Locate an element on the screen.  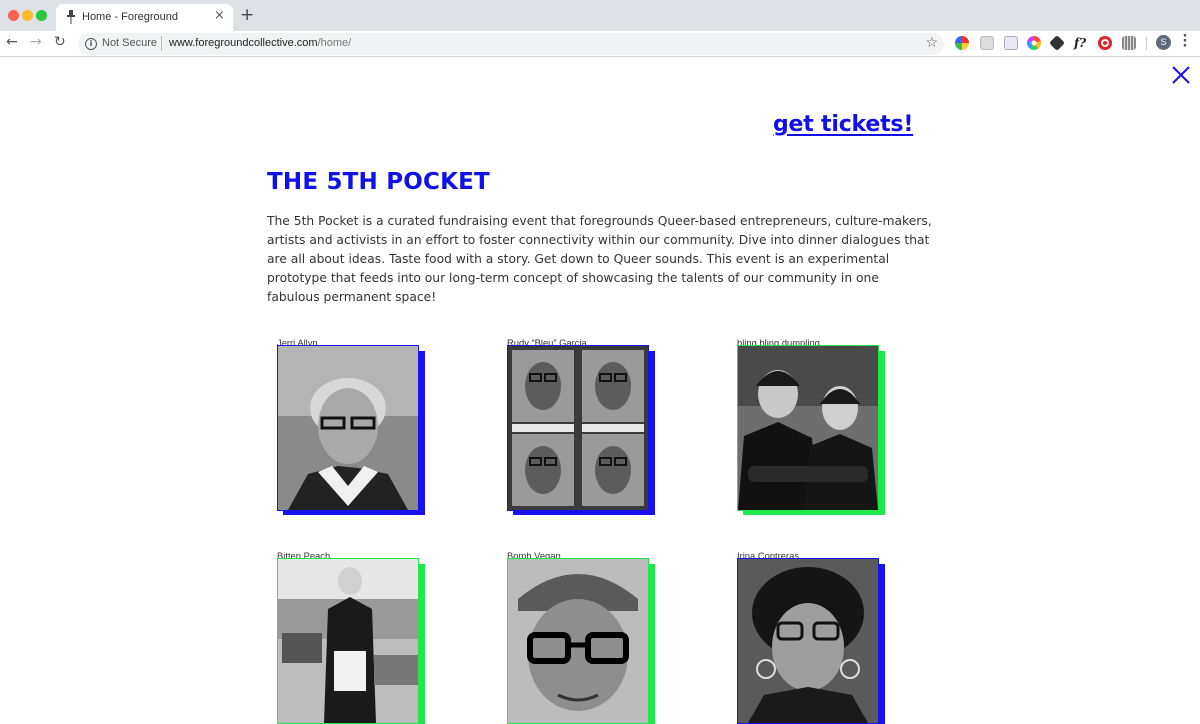
security-label: Not Secure is located at coordinates (129, 43).